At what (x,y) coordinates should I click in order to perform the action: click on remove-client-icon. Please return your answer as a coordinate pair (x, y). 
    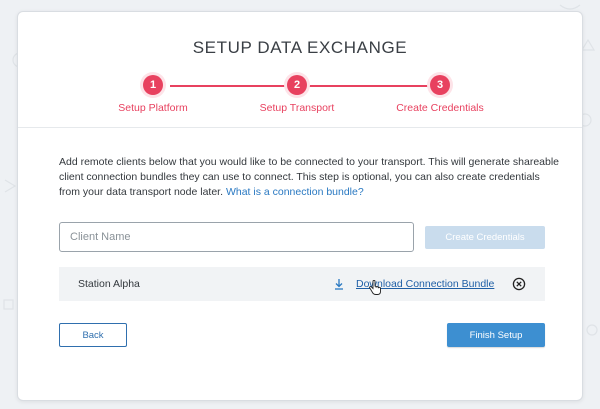
    Looking at the image, I should click on (519, 284).